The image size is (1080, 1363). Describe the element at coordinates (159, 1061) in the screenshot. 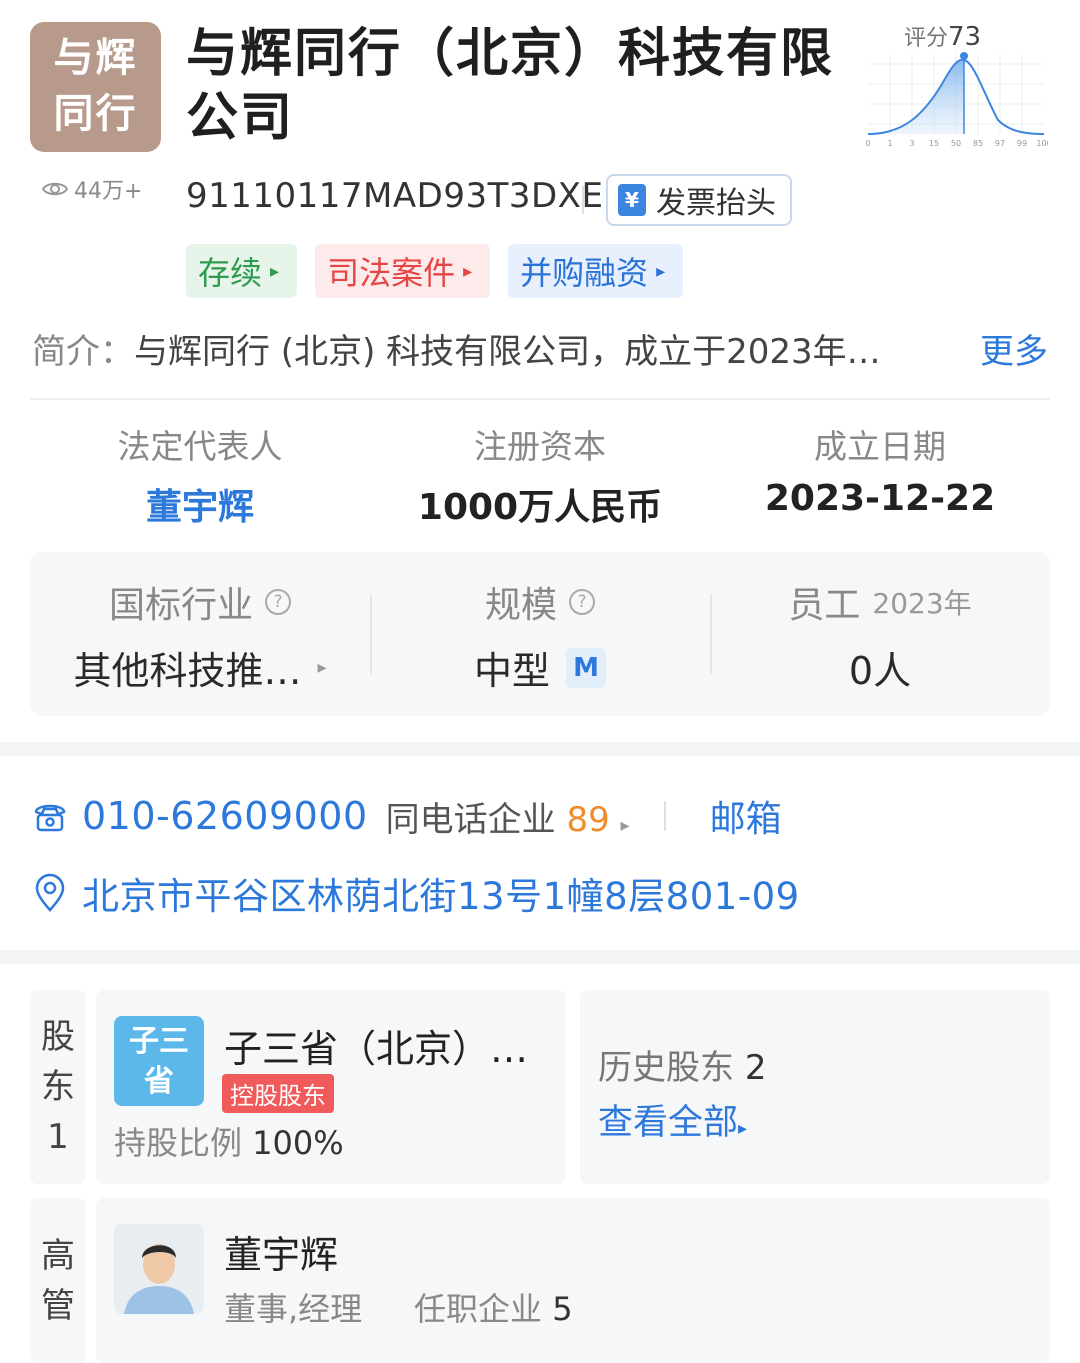

I see `shareholder-avatar: 子三 省` at that location.